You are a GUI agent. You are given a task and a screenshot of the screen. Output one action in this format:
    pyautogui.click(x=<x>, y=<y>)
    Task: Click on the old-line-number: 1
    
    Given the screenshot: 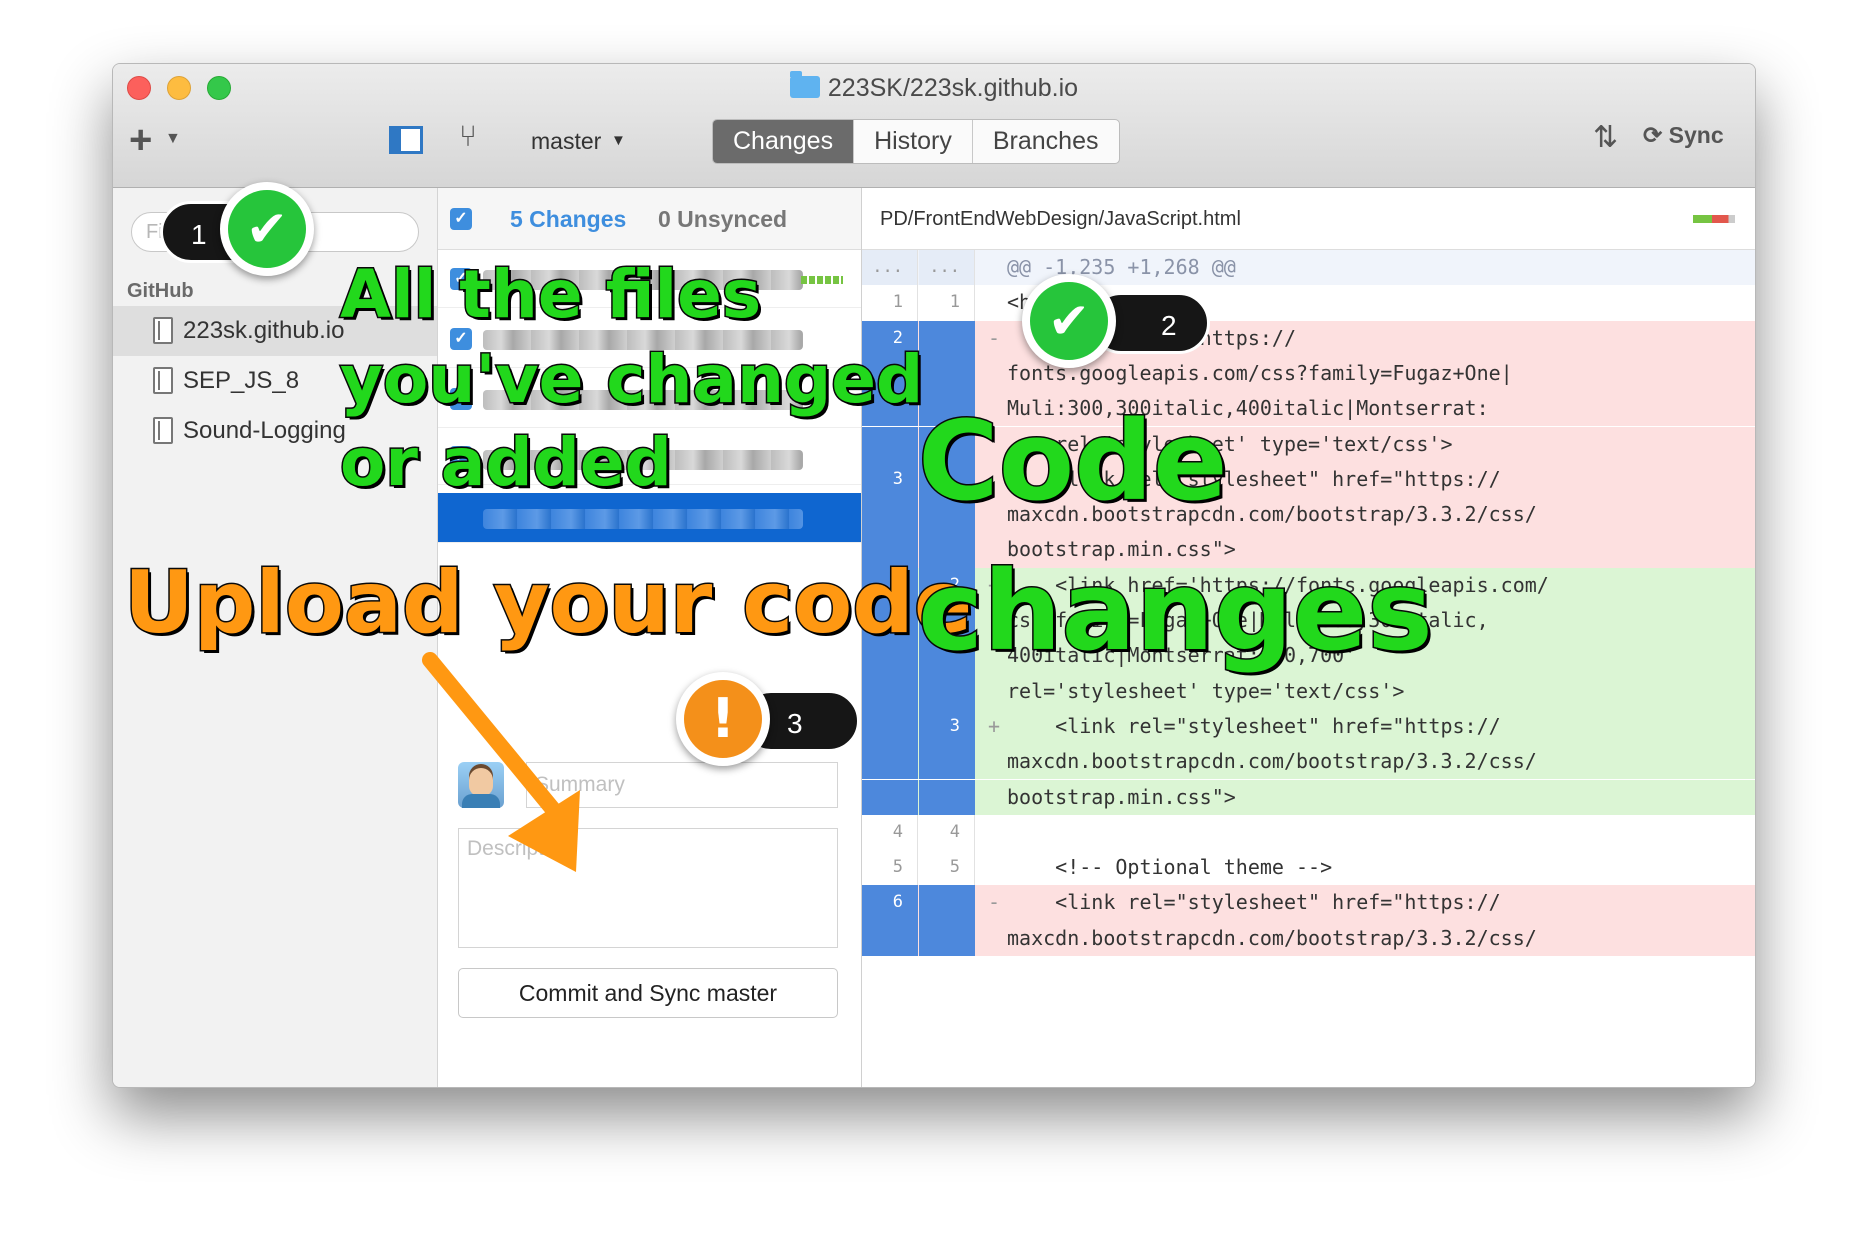 What is the action you would take?
    pyautogui.click(x=890, y=303)
    